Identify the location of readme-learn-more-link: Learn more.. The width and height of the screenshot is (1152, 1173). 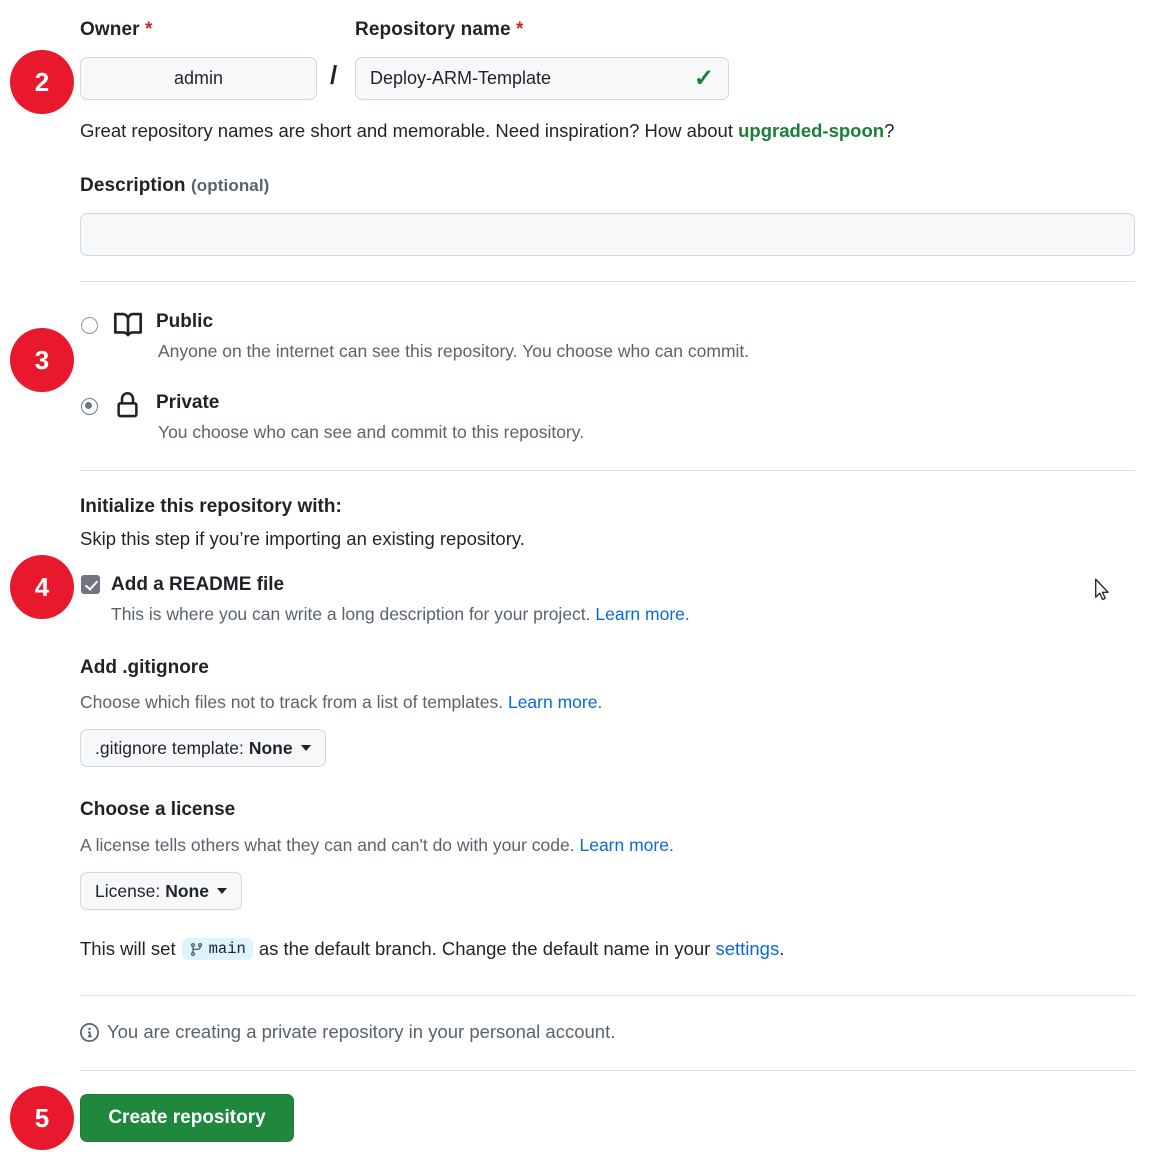
(642, 614).